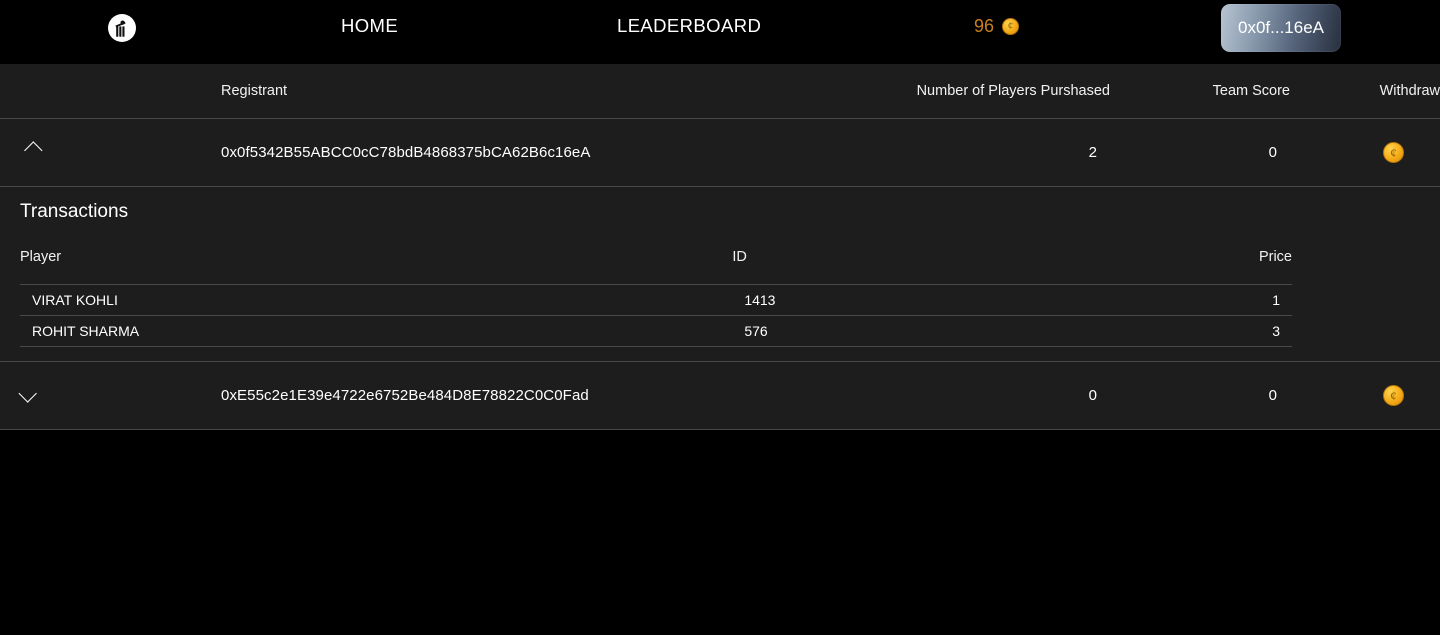 The width and height of the screenshot is (1440, 635). I want to click on transactions-table-head: Player ID Price, so click(656, 257).